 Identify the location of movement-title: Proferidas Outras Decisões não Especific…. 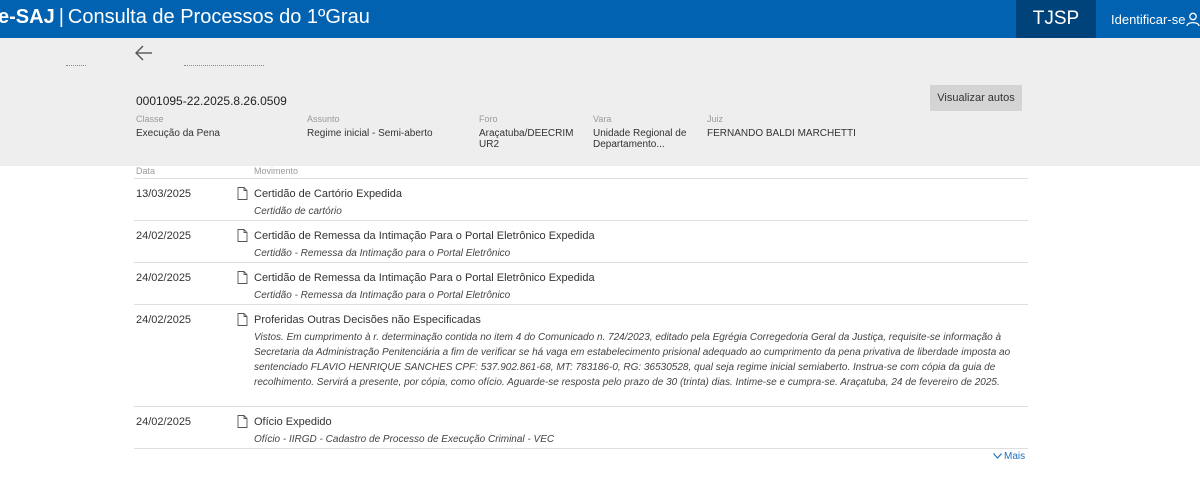
(367, 320).